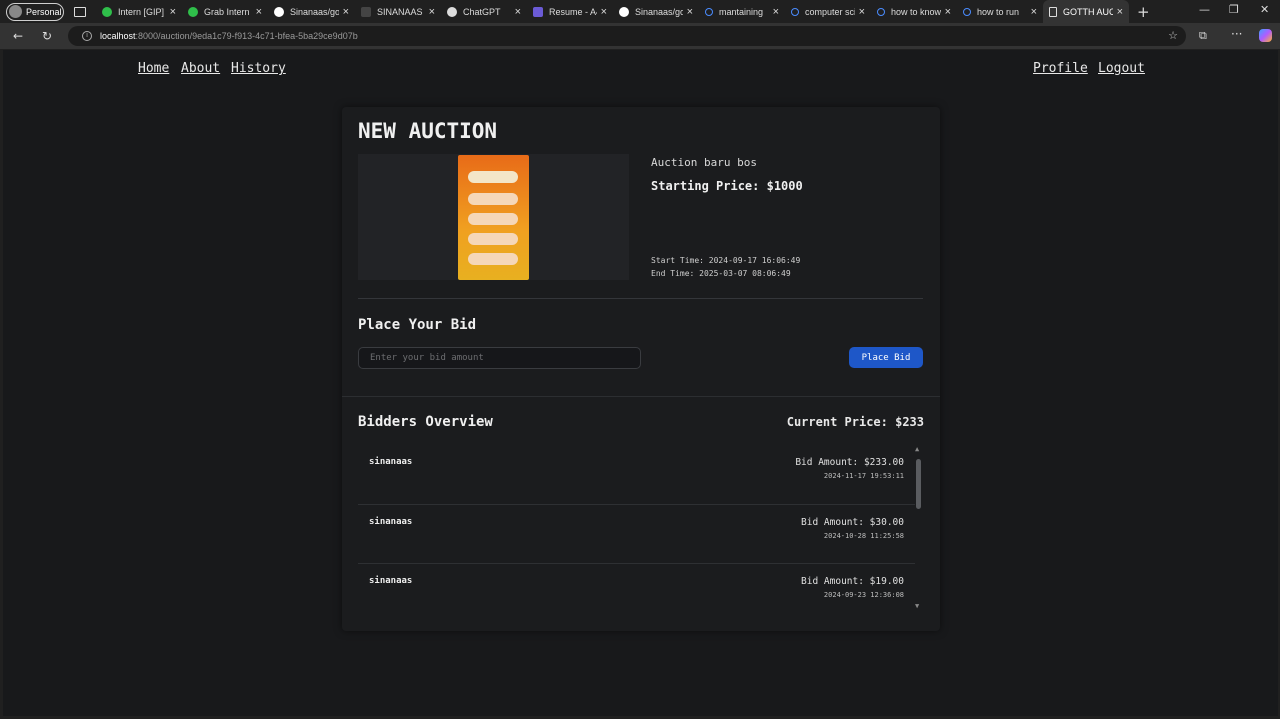  Describe the element at coordinates (742, 11) in the screenshot. I see `browser-tab: mantaining ×` at that location.